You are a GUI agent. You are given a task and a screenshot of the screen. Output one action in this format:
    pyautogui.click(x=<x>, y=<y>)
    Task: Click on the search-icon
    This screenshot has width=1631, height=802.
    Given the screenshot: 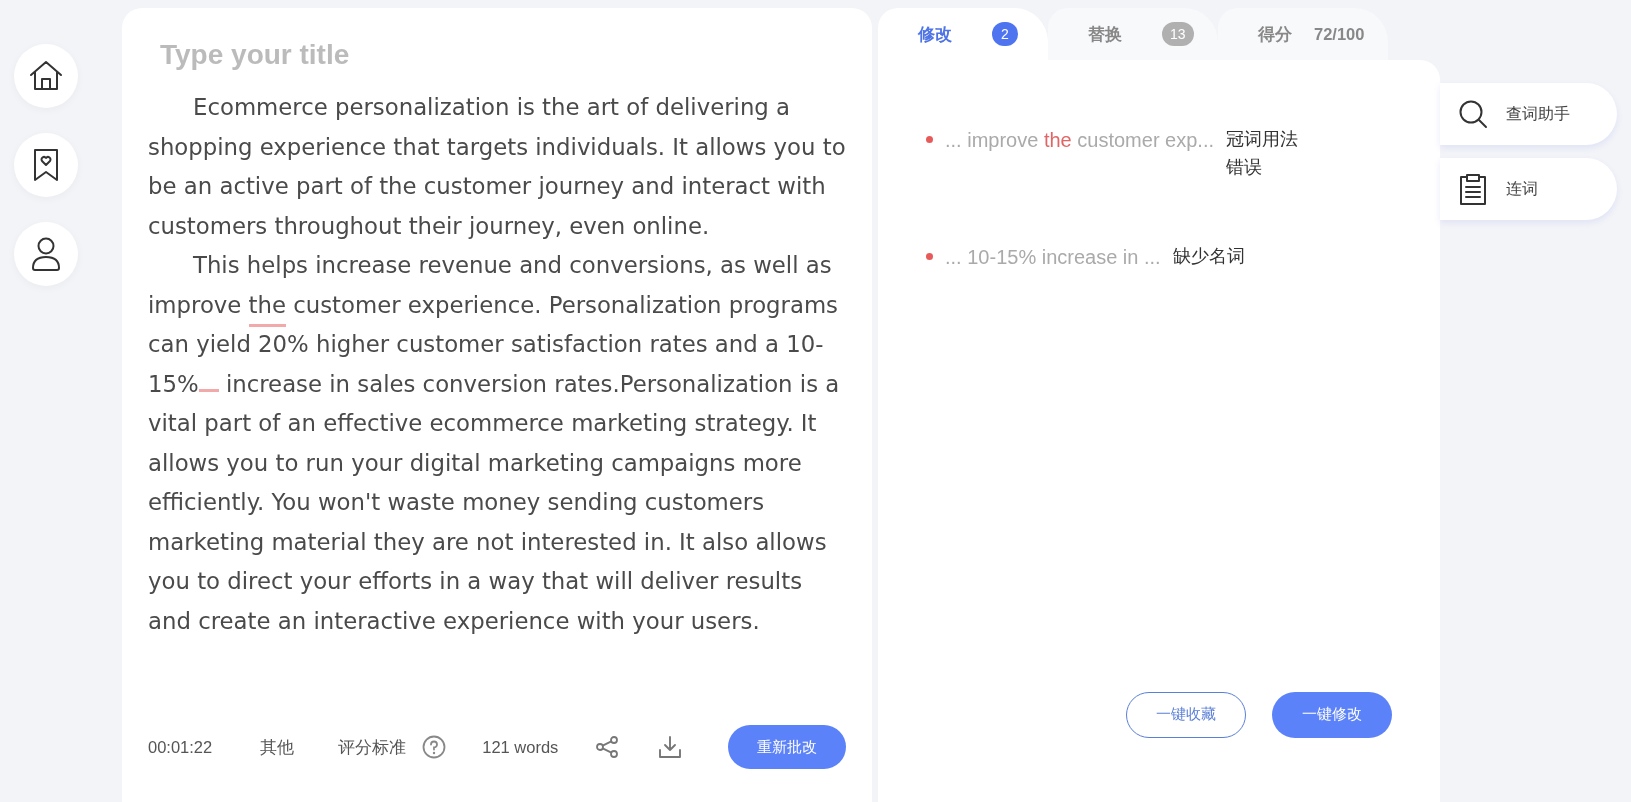 What is the action you would take?
    pyautogui.click(x=1473, y=114)
    